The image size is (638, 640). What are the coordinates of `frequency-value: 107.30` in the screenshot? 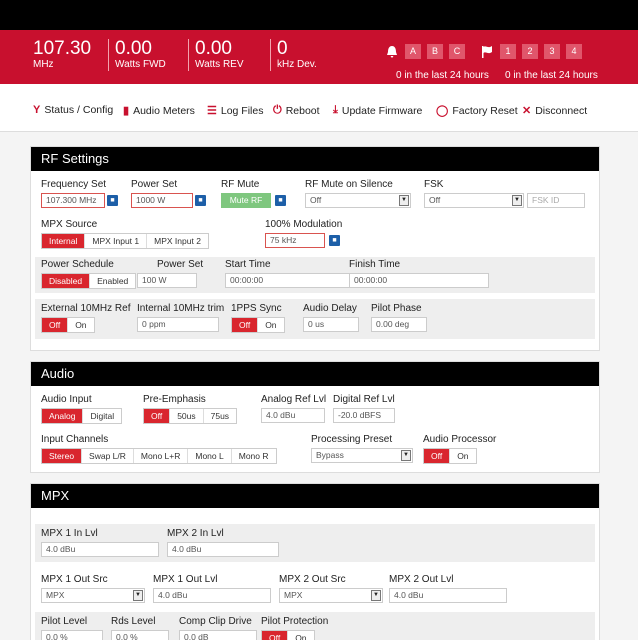 It's located at (62, 48).